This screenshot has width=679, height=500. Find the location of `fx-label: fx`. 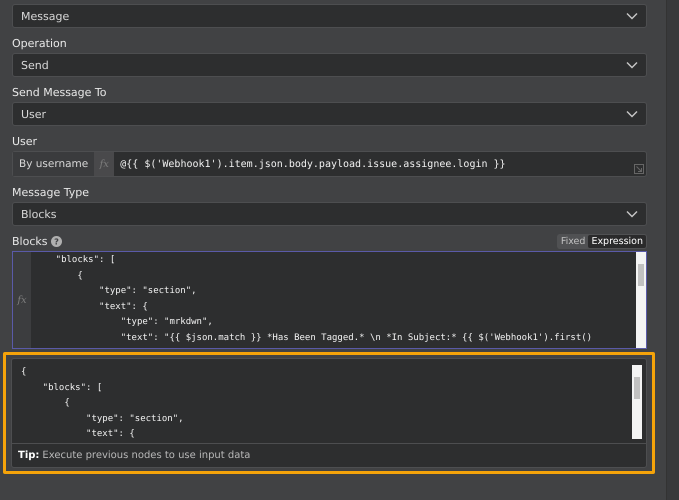

fx-label: fx is located at coordinates (22, 300).